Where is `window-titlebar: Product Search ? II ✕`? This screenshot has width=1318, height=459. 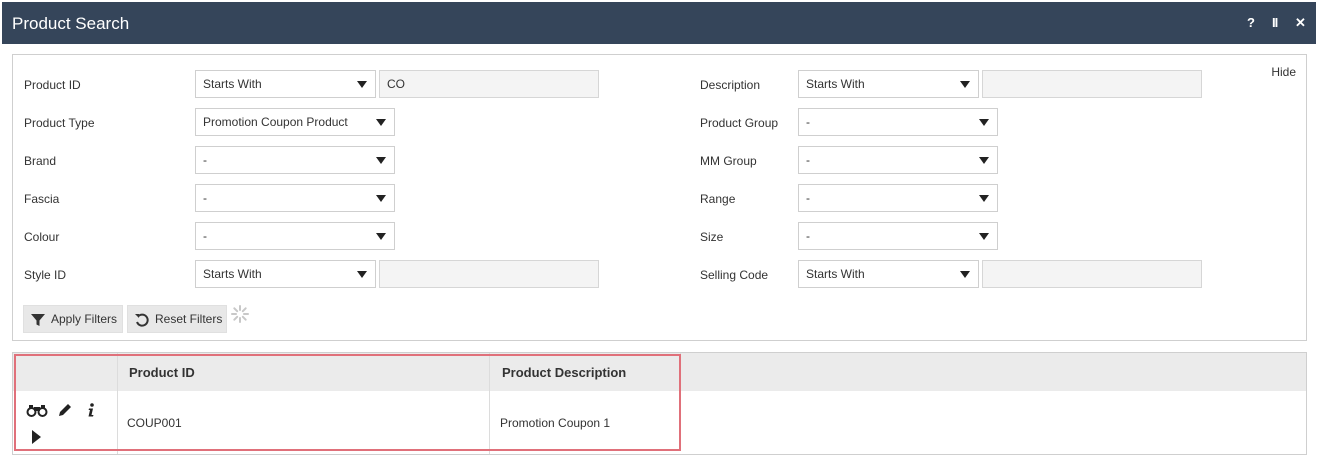
window-titlebar: Product Search ? II ✕ is located at coordinates (659, 23).